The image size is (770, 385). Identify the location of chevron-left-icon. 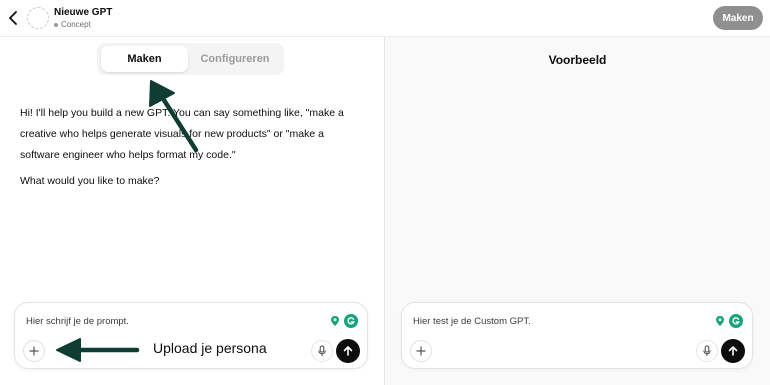
(13, 18).